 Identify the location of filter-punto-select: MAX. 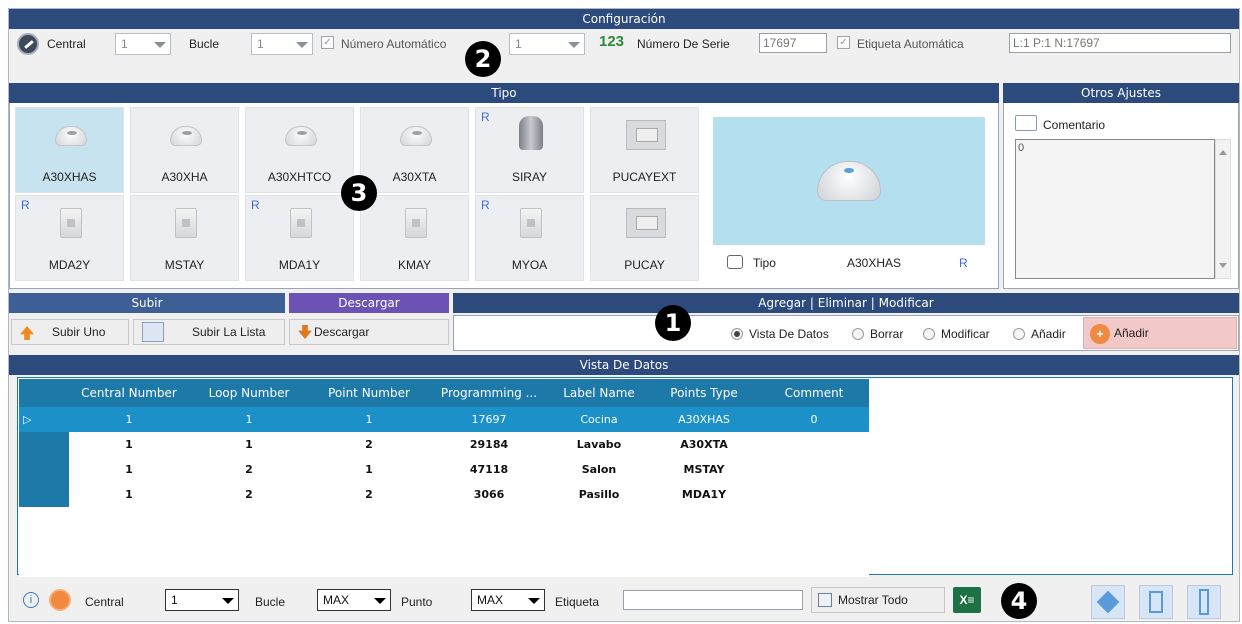
(508, 600).